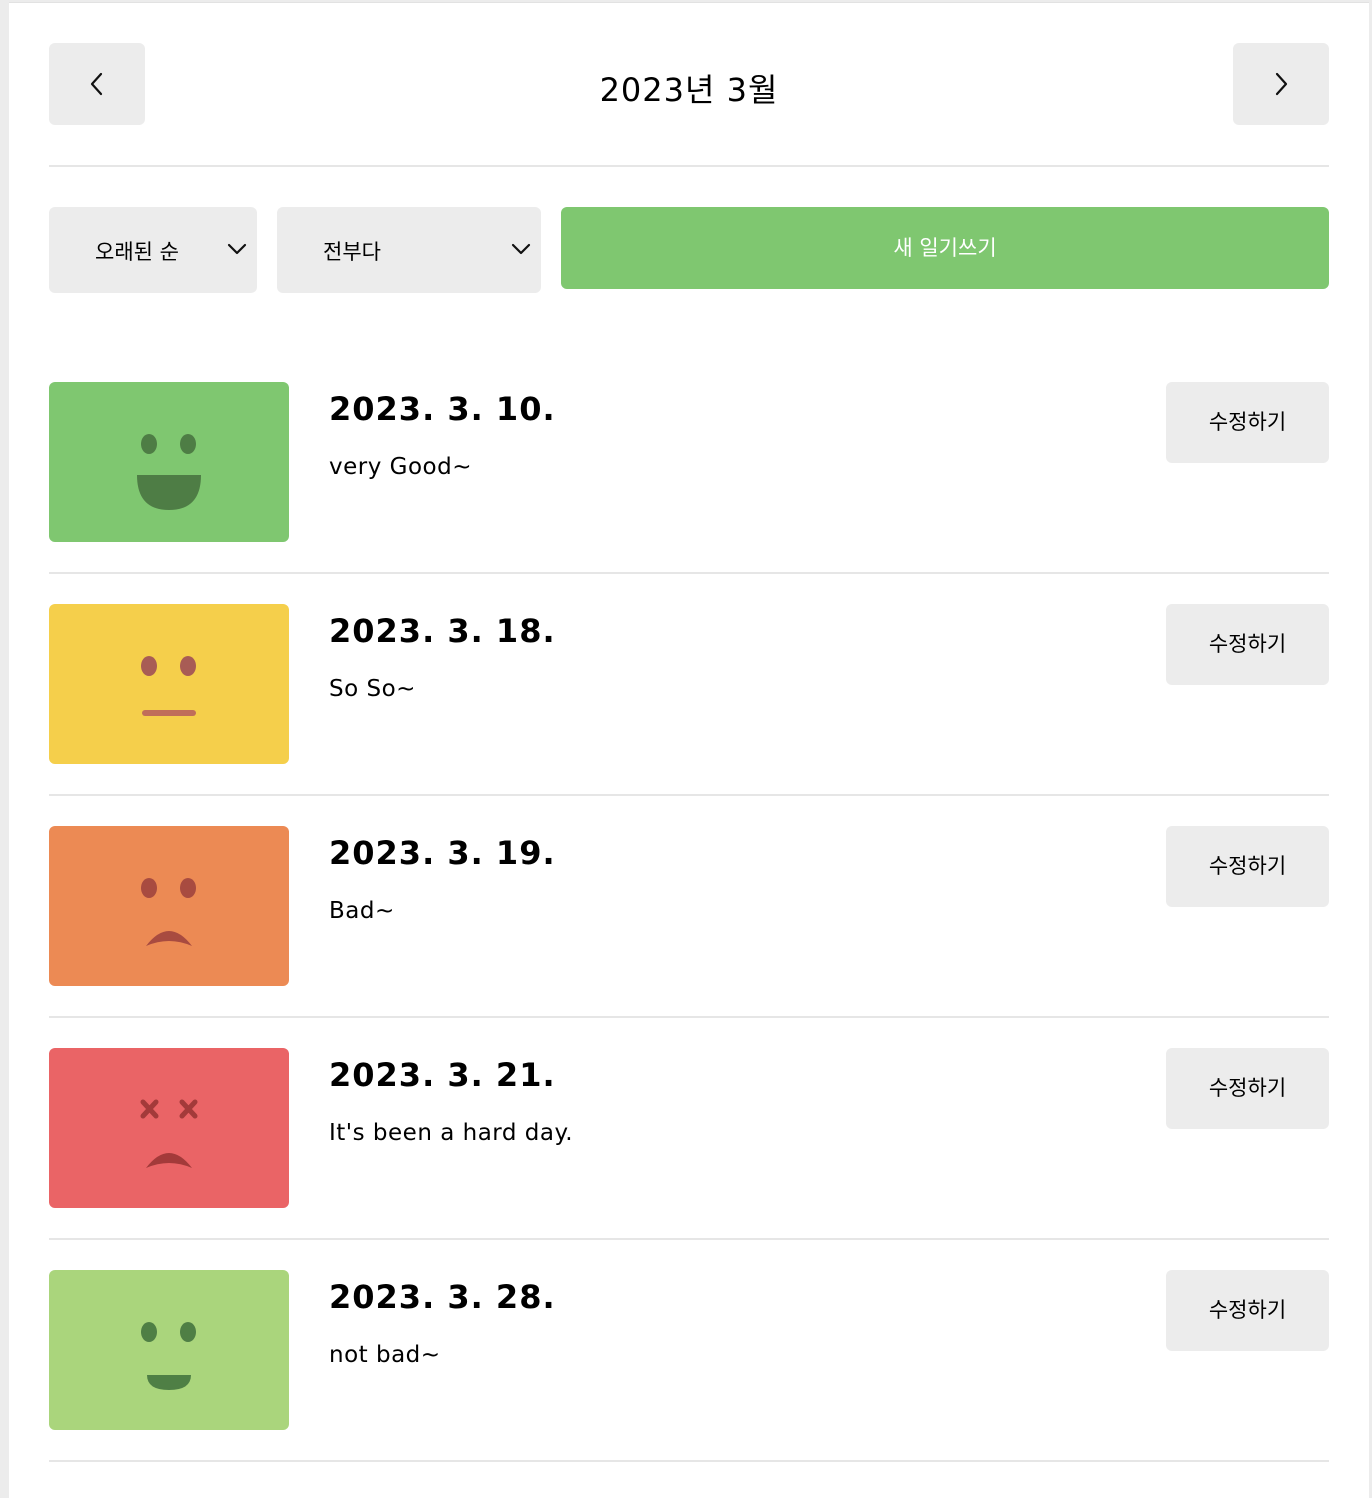 This screenshot has width=1372, height=1498. I want to click on header-divider, so click(689, 166).